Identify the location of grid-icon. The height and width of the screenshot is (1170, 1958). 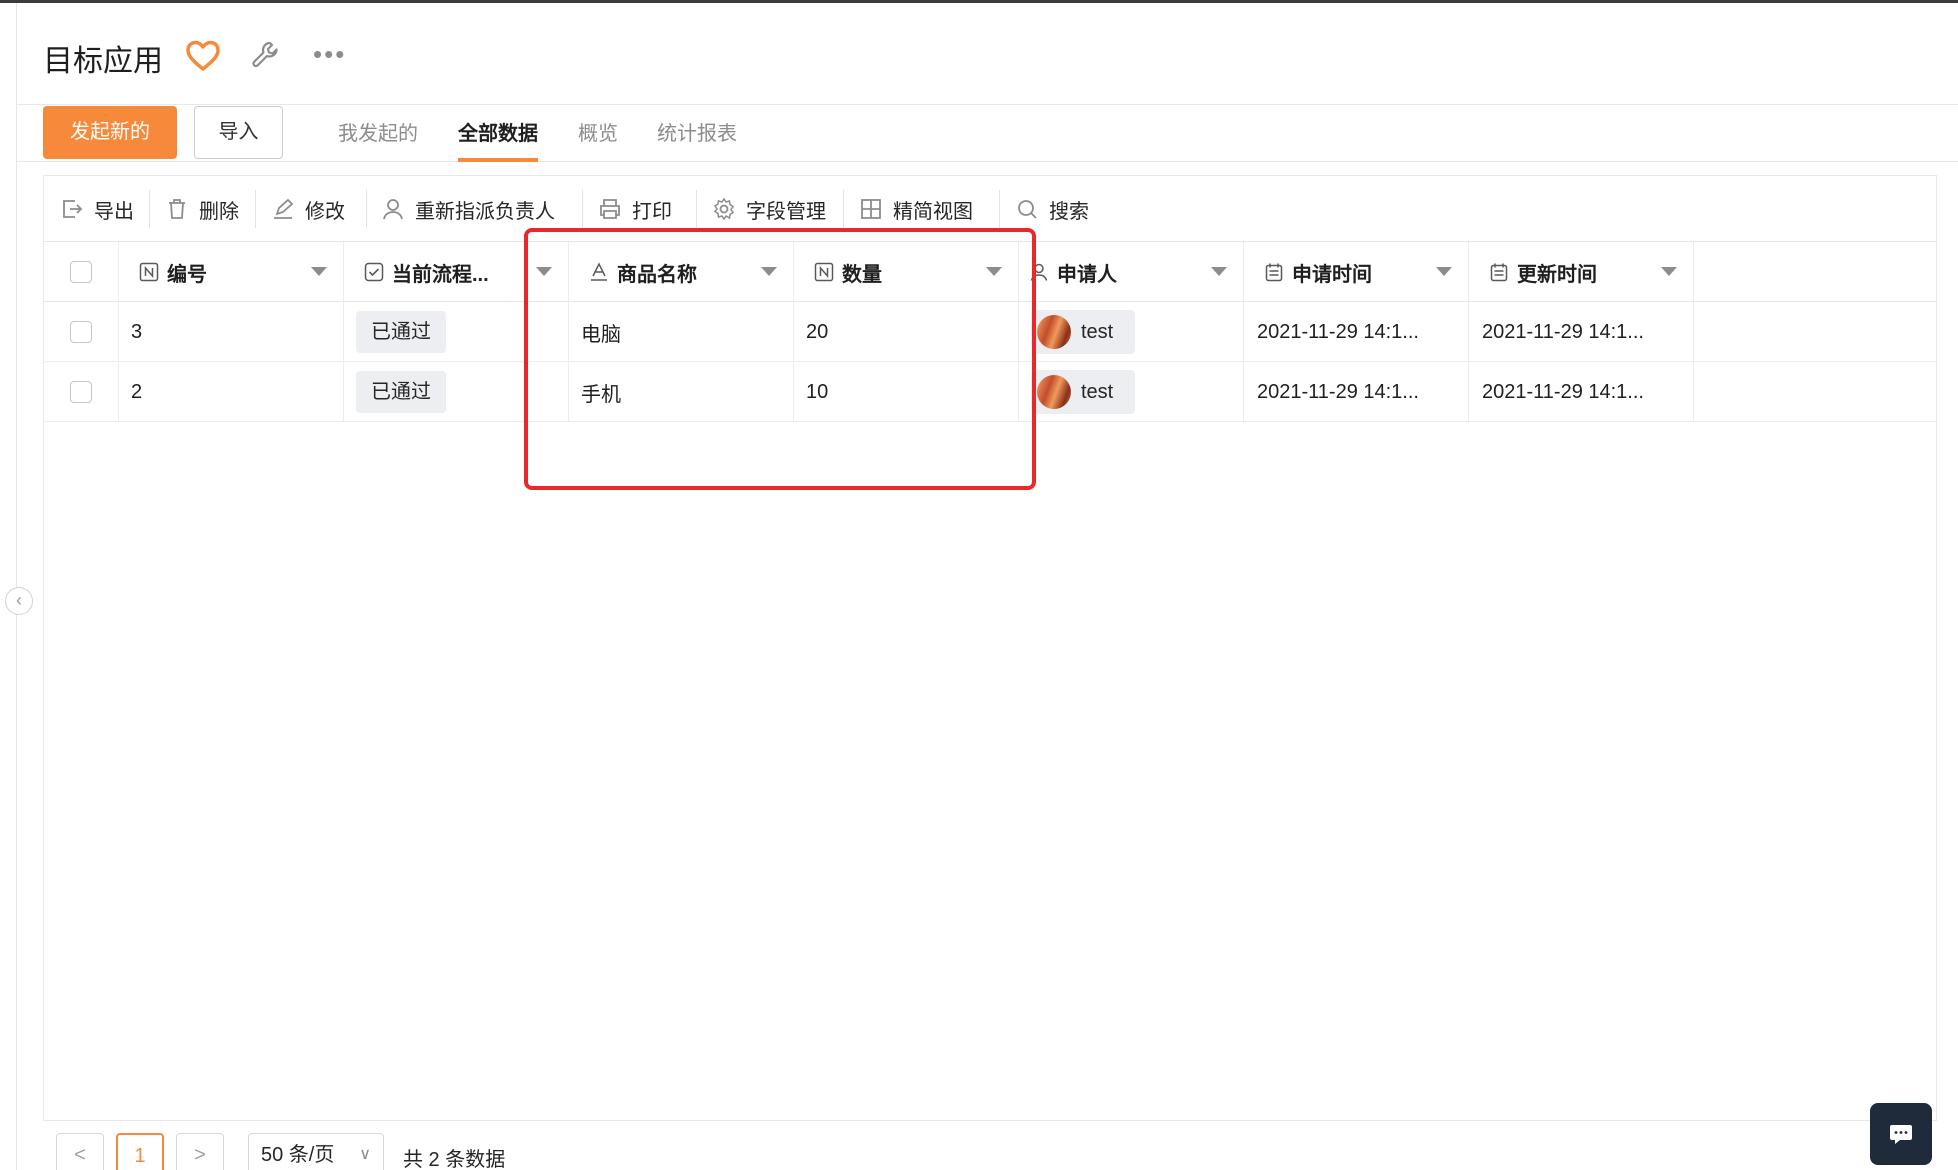
(871, 209).